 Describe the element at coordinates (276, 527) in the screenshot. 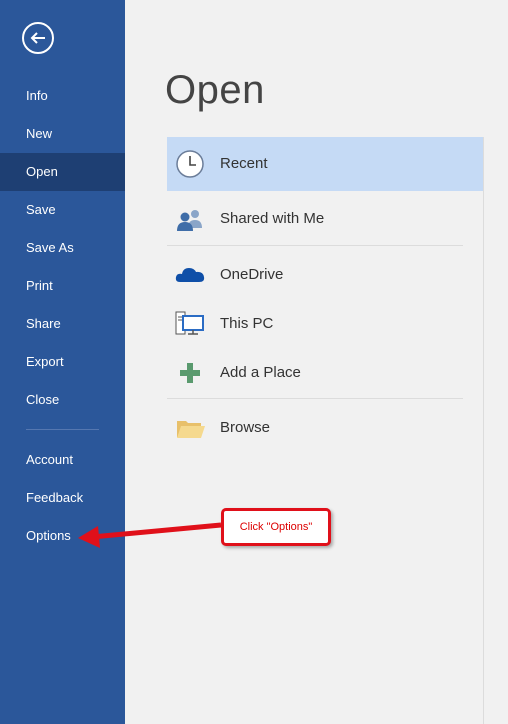

I see `annotation-callout: Click "Options"` at that location.